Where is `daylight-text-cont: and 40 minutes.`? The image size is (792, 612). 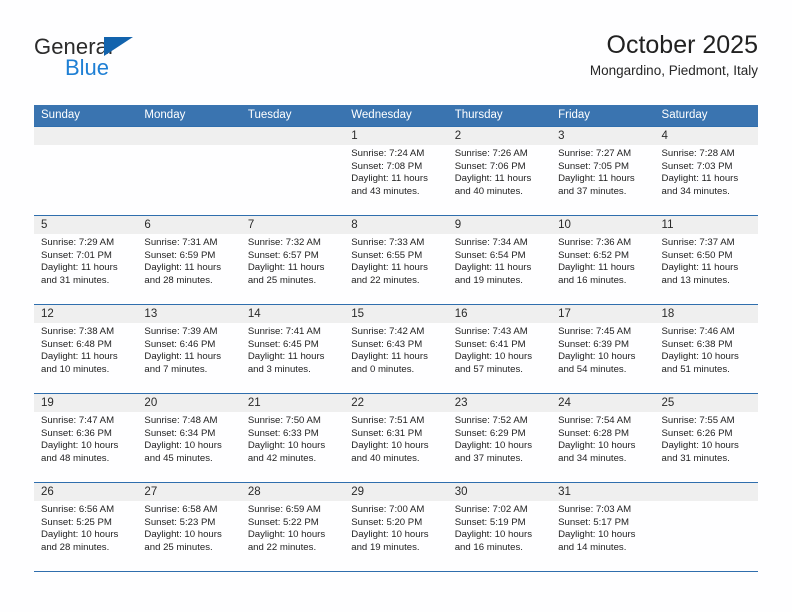 daylight-text-cont: and 40 minutes. is located at coordinates (488, 191).